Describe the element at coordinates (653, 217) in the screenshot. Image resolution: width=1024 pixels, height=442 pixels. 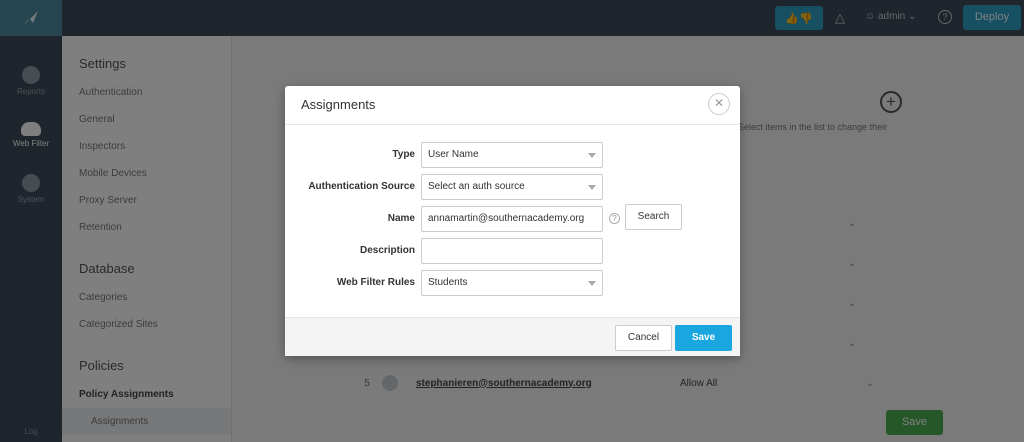
I see `search-button: Search` at that location.